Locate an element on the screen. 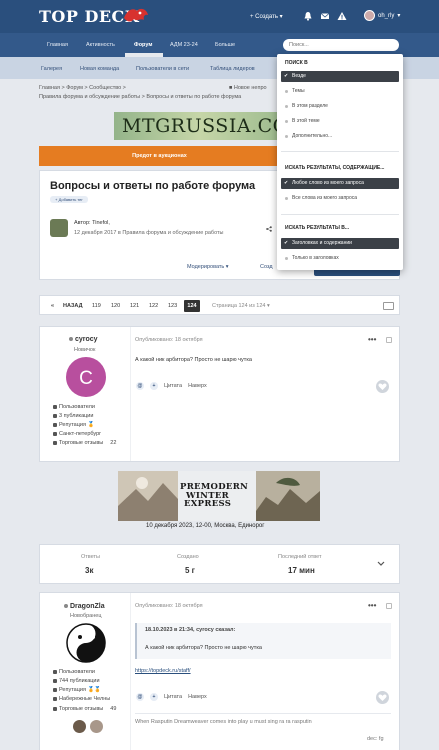 The height and width of the screenshot is (750, 439). signature-link: dec: fg is located at coordinates (375, 739).